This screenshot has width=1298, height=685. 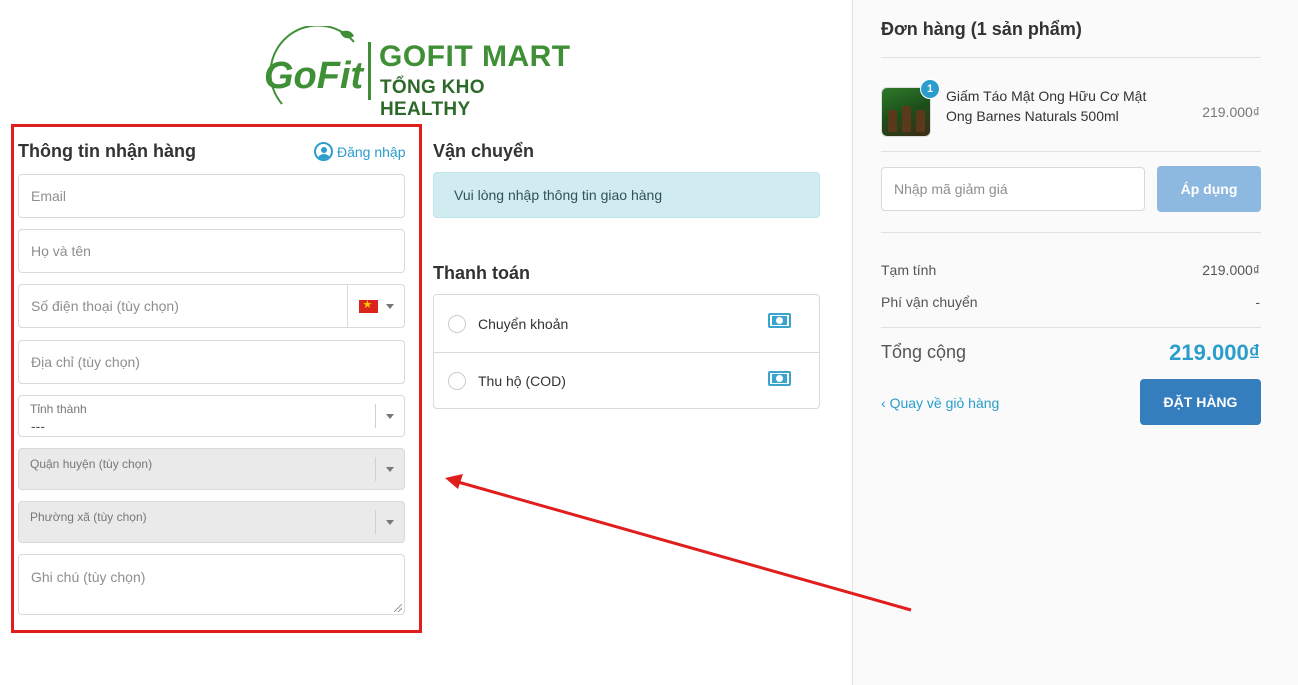 What do you see at coordinates (626, 195) in the screenshot?
I see `shipping-notice: Vui lòng nhập thông tin giao hàng` at bounding box center [626, 195].